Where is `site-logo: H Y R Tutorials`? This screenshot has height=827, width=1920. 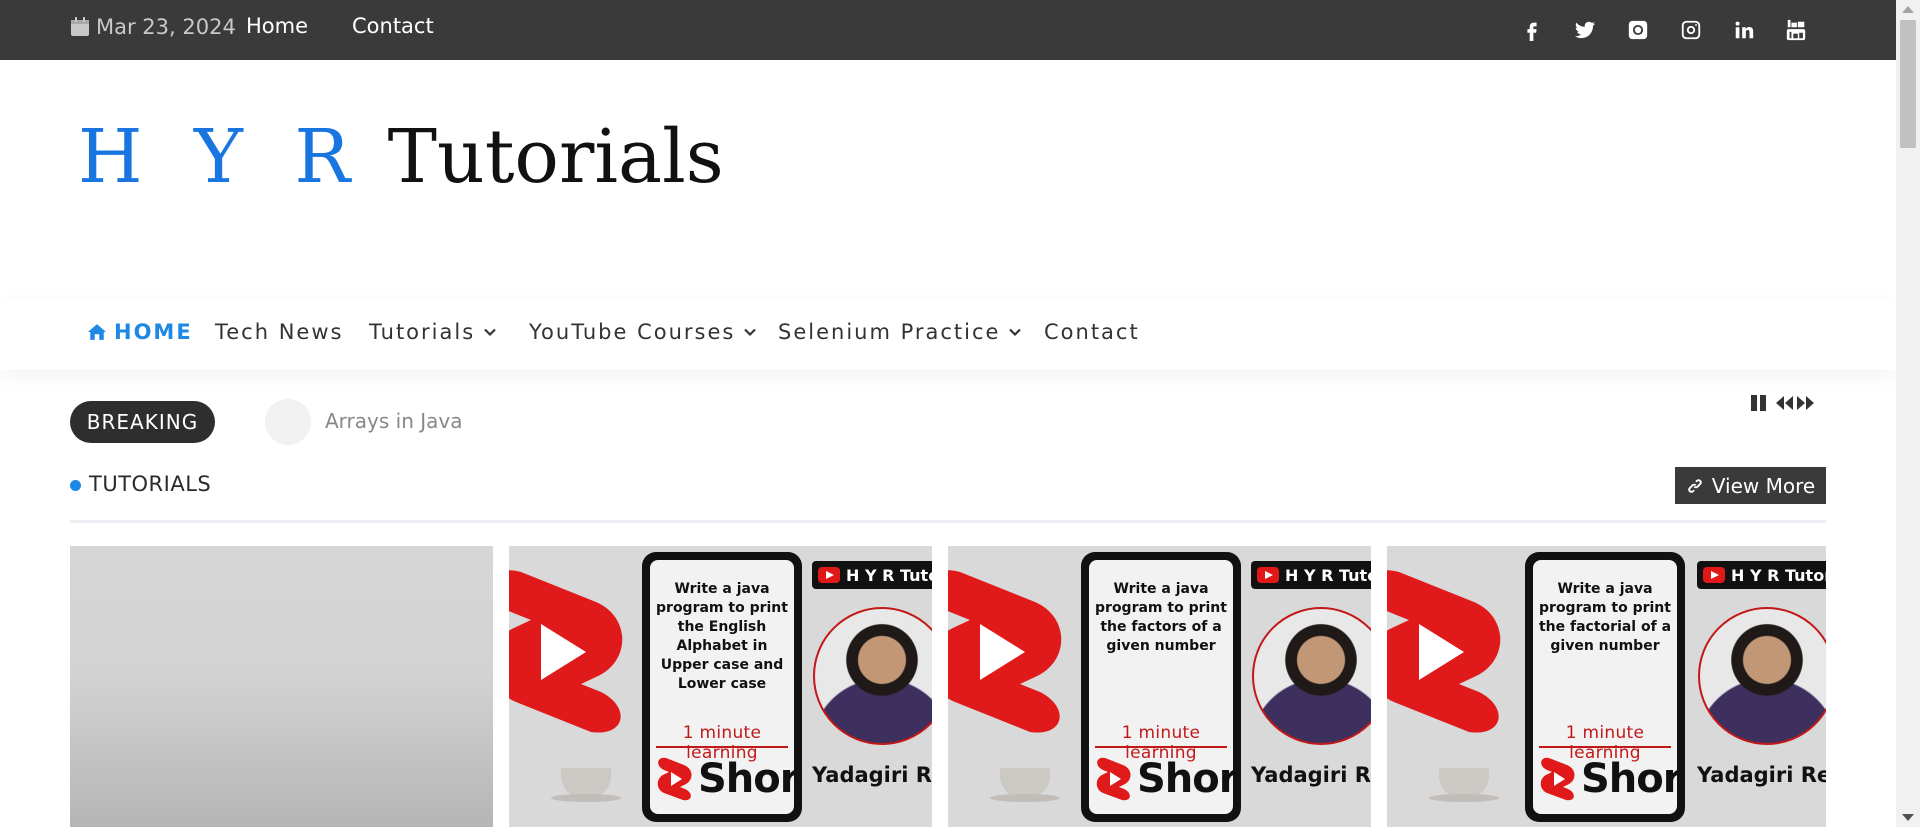
site-logo: H Y R Tutorials is located at coordinates (401, 157).